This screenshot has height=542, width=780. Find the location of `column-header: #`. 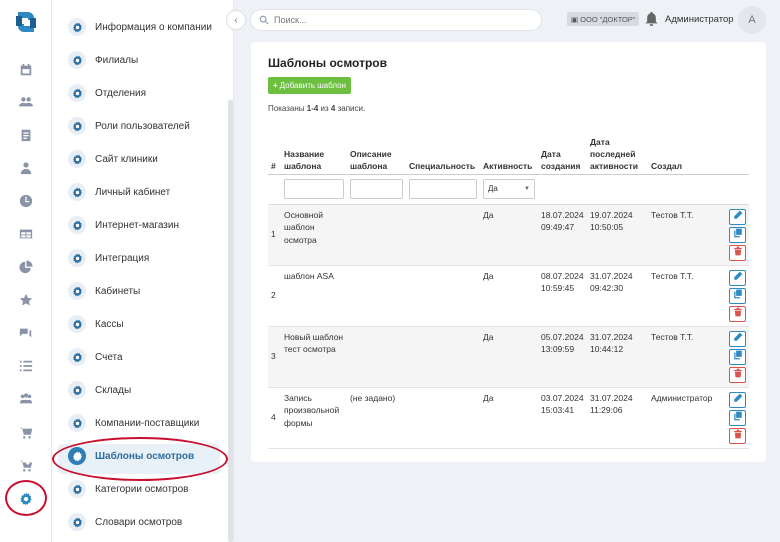

column-header: # is located at coordinates (273, 165).